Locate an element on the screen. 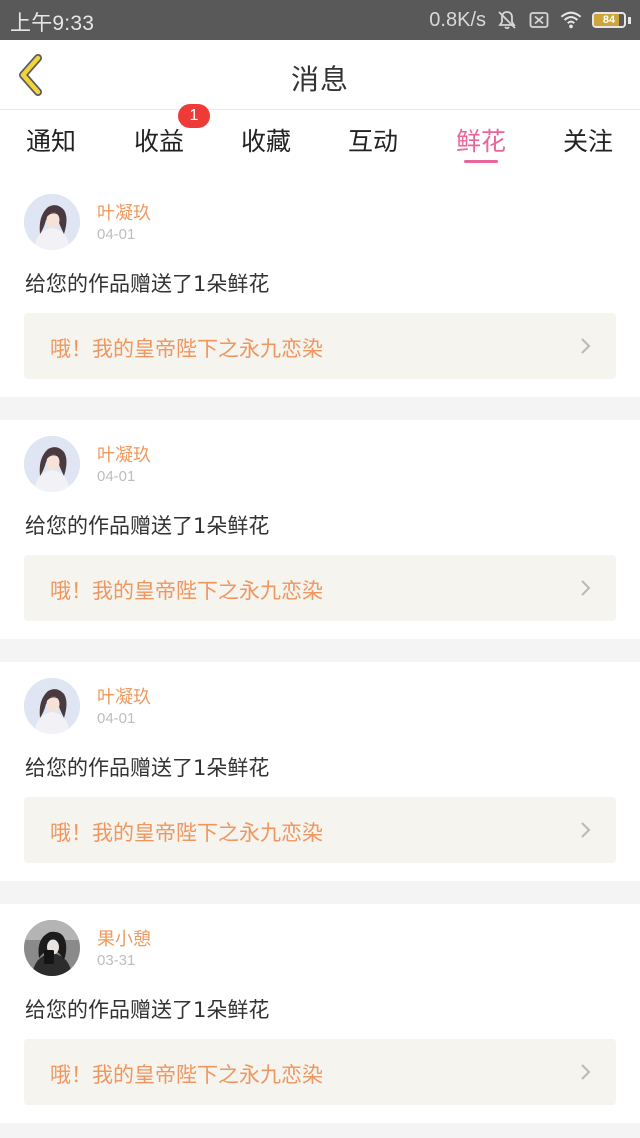  battery-level: 84 is located at coordinates (609, 20).